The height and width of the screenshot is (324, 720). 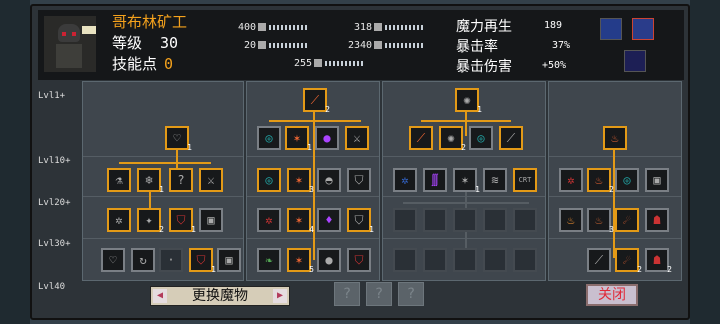 I want to click on skill-node-armor: ▣, so click(x=211, y=220).